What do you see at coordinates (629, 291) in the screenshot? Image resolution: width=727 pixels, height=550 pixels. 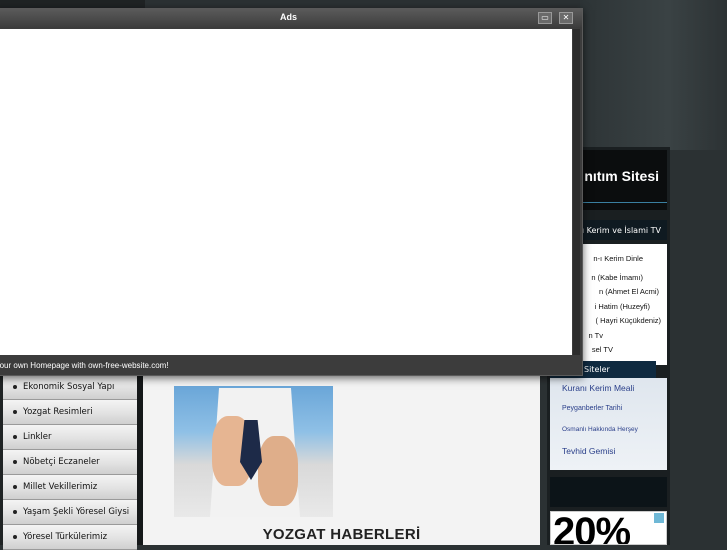 I see `list-item: n (Ahmet El Acmi)` at bounding box center [629, 291].